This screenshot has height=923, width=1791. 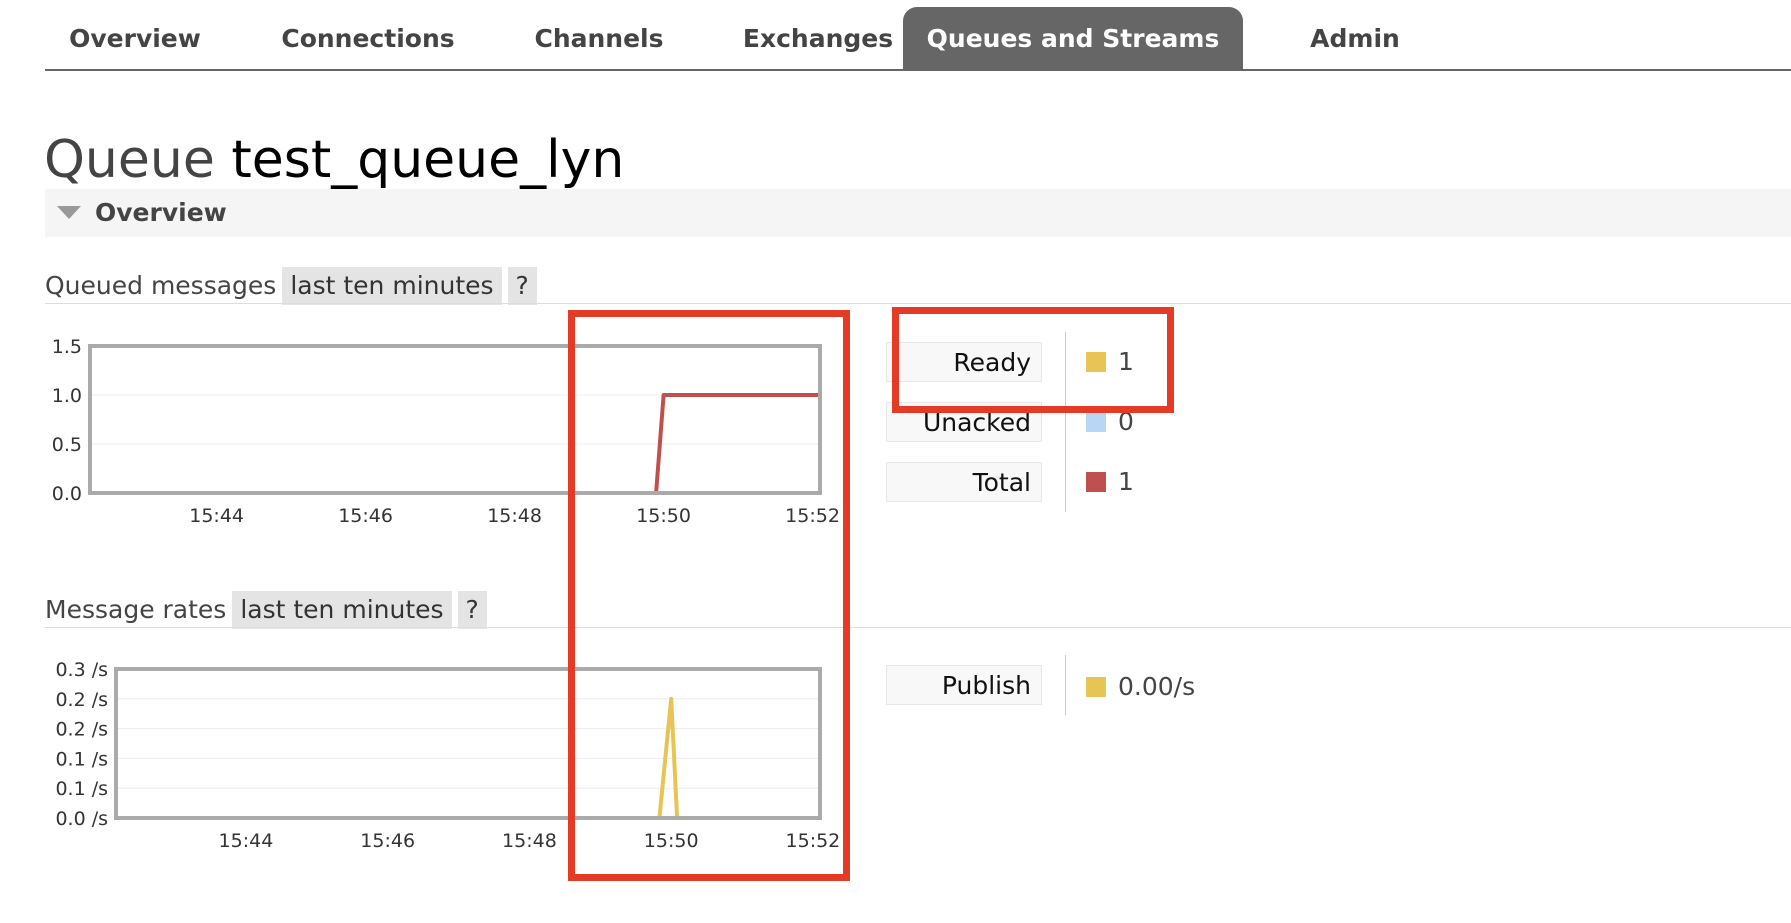 I want to click on rates-help-button: ?, so click(x=472, y=610).